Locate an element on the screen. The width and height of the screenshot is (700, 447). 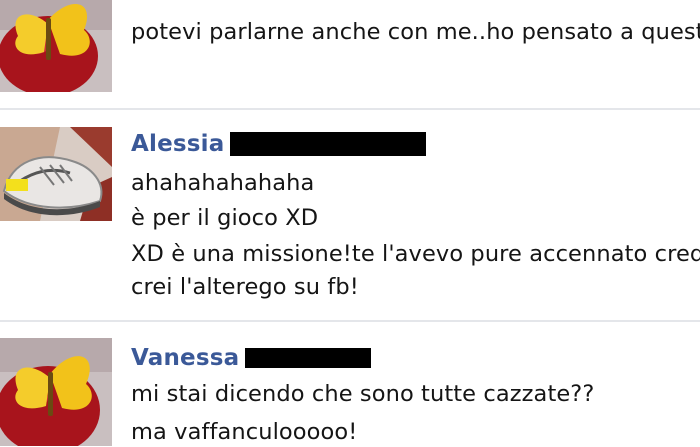
author-row: Alessia is located at coordinates (279, 144).